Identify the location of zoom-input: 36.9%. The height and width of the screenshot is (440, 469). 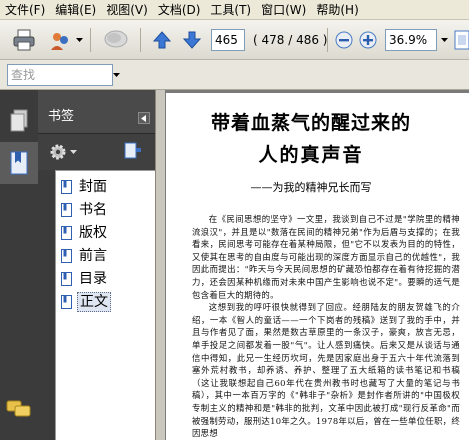
(411, 40).